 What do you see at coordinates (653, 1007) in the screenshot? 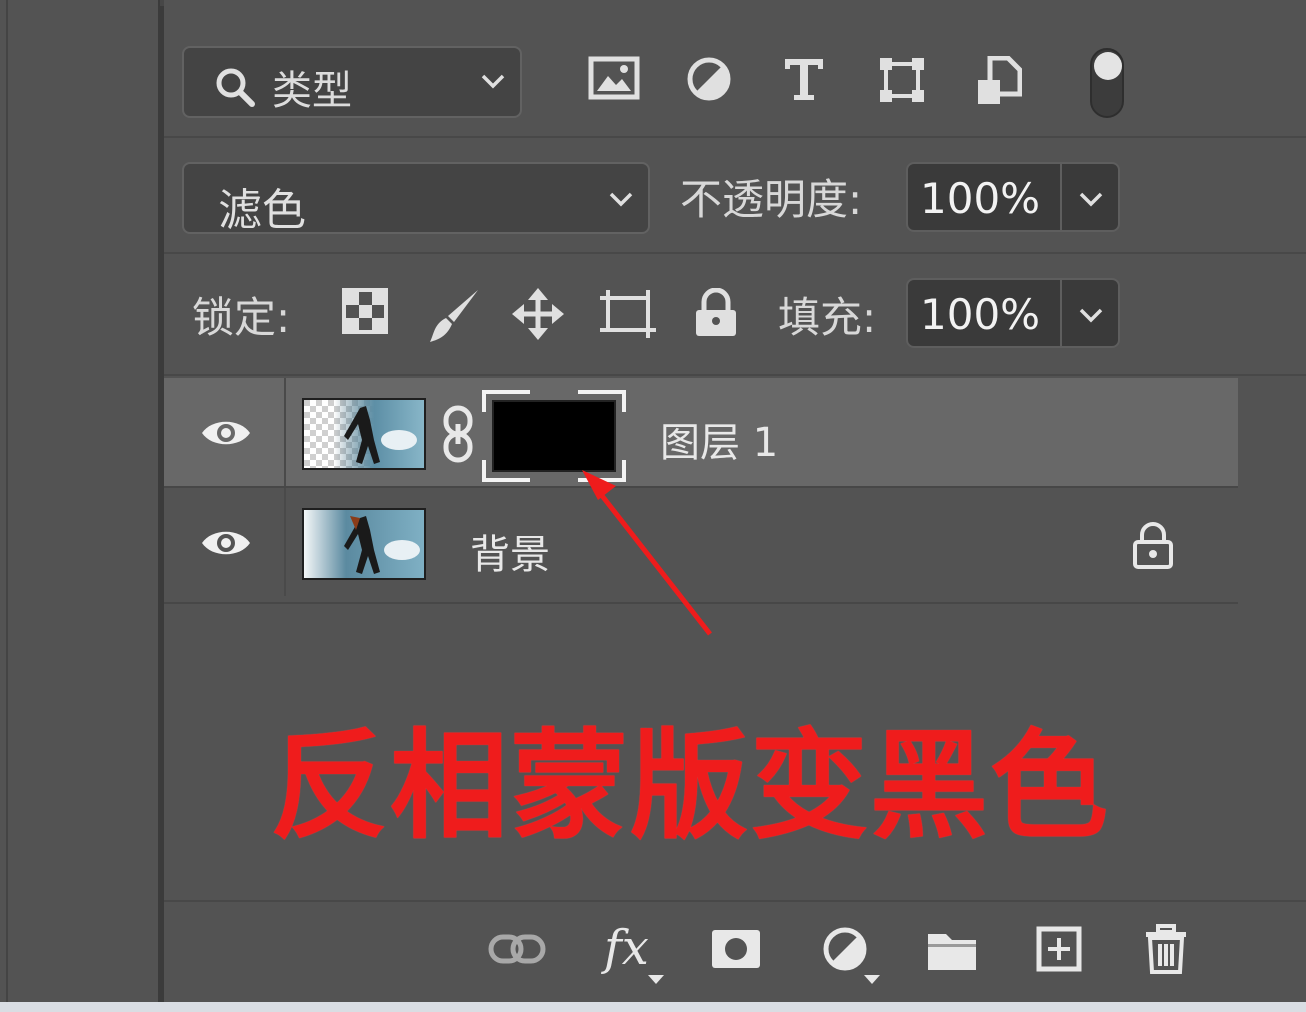
I see `bottom-strip` at bounding box center [653, 1007].